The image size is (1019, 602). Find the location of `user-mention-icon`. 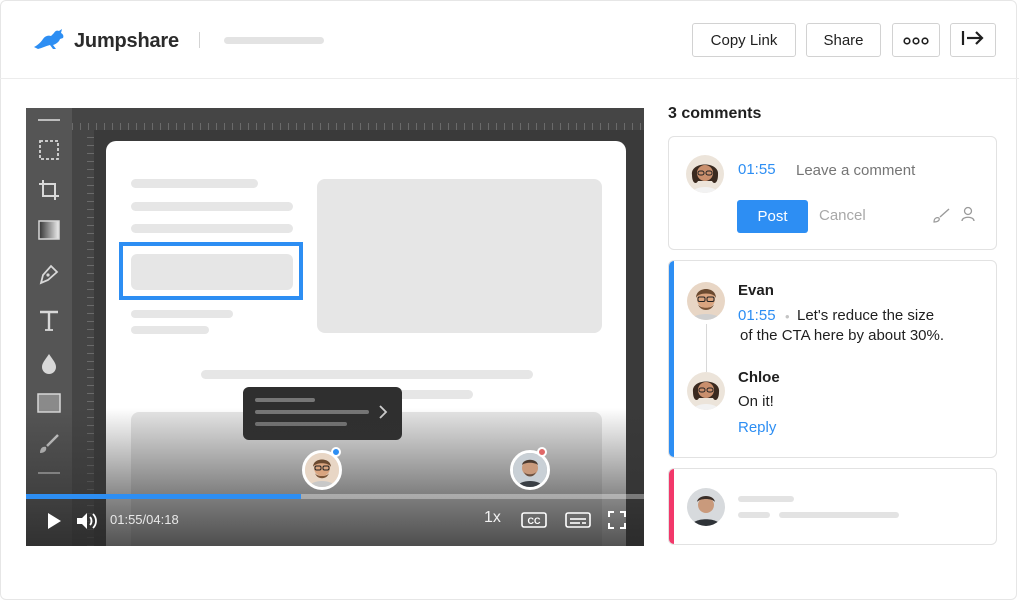

user-mention-icon is located at coordinates (968, 216).